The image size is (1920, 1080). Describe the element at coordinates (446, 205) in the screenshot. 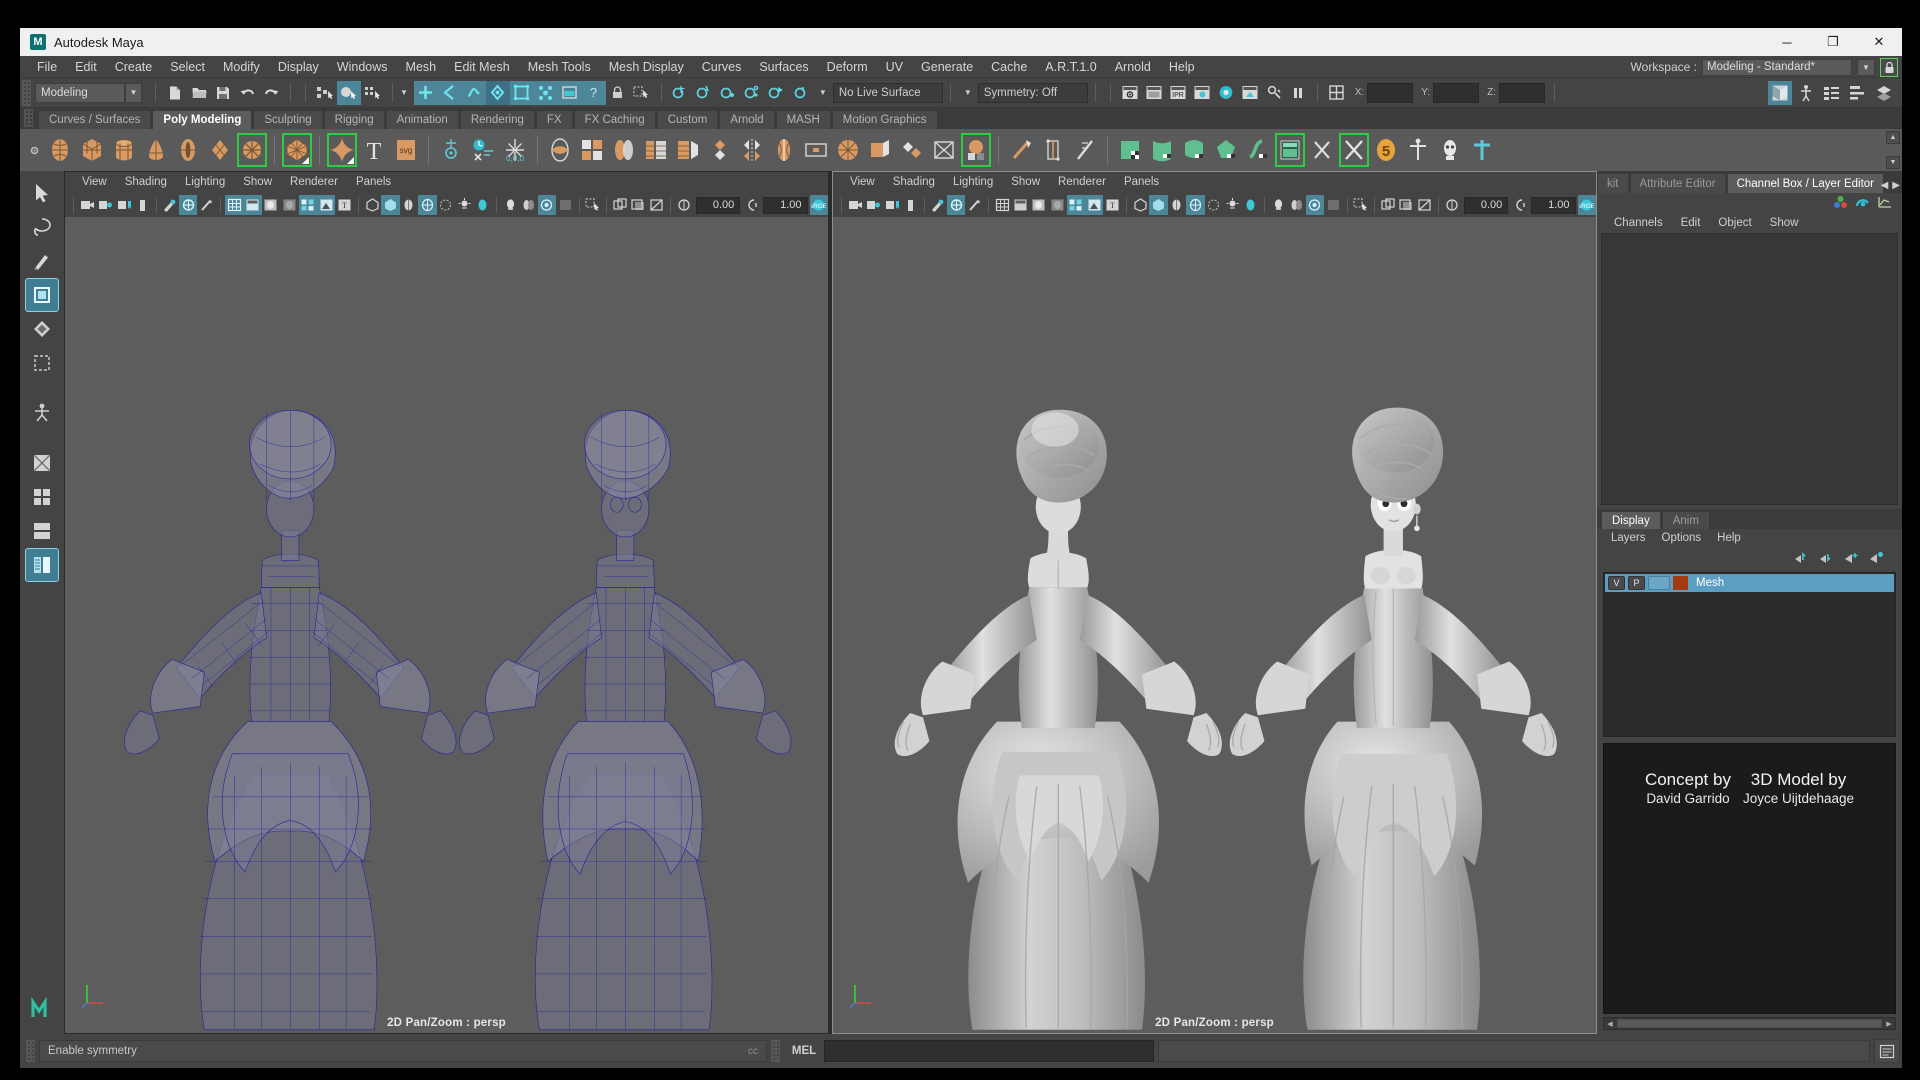

I see `texture-display-icon` at that location.